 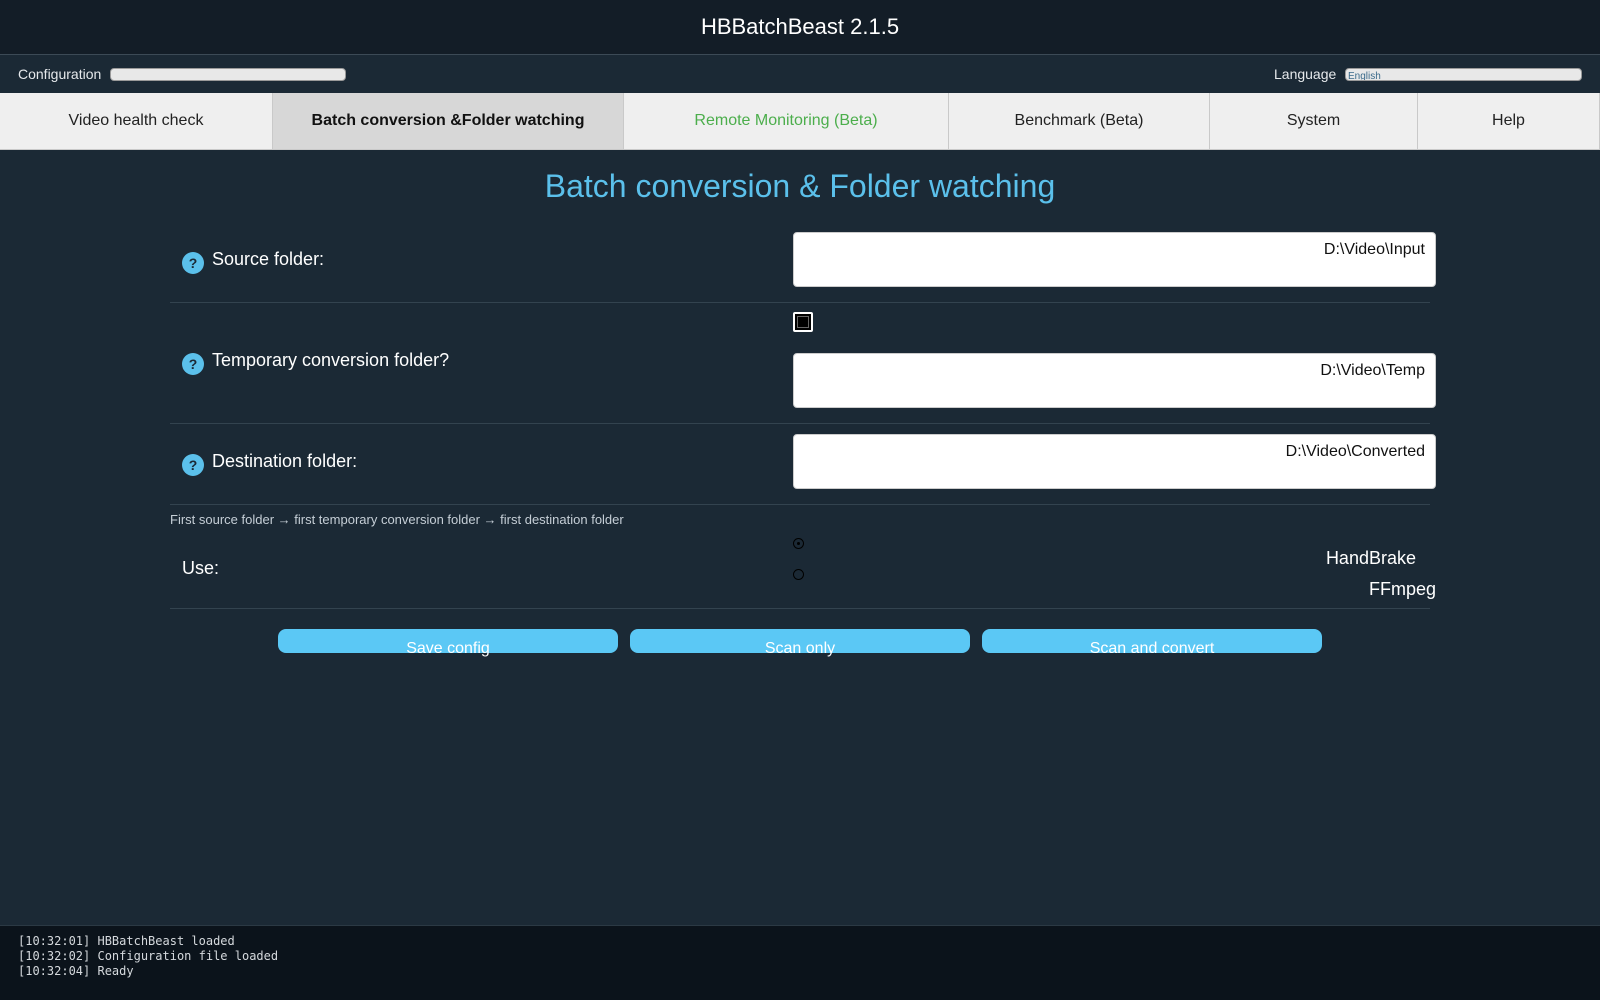 What do you see at coordinates (268, 259) in the screenshot?
I see `source-folder-label: Source folder:` at bounding box center [268, 259].